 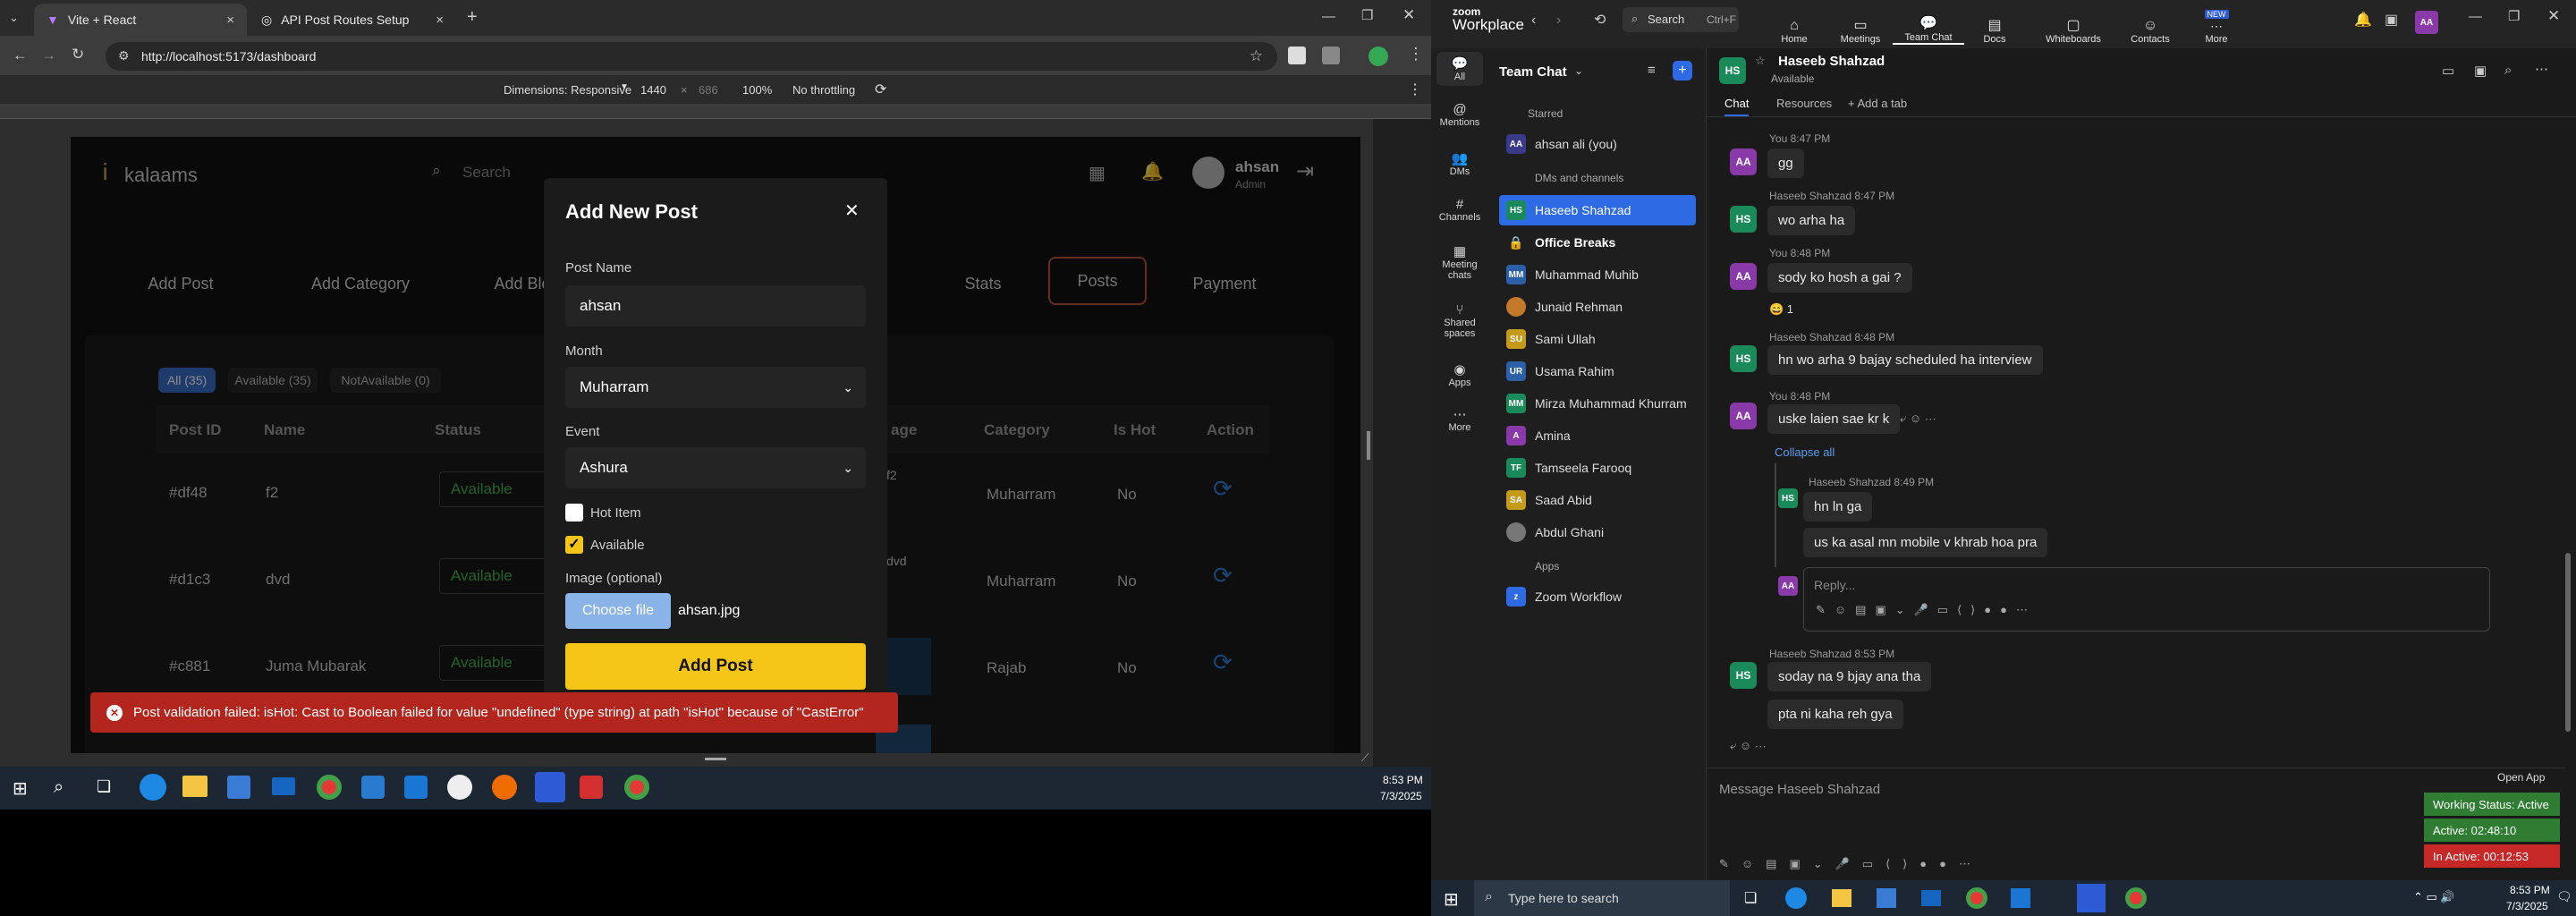 I want to click on chat-item-usama: UR Usama Rahim, so click(x=1597, y=371).